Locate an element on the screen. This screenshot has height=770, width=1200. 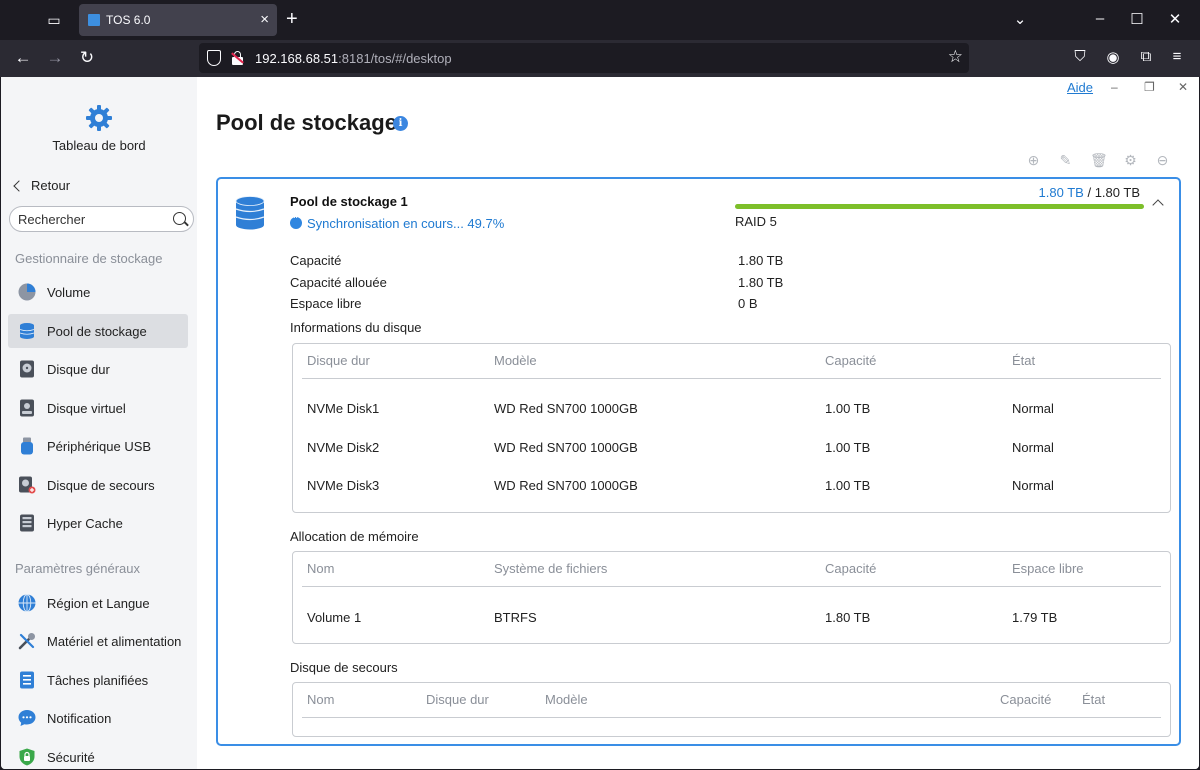
address-bar: 192.168.68.51:8181/tos/#/desktop ☆ is located at coordinates (584, 58).